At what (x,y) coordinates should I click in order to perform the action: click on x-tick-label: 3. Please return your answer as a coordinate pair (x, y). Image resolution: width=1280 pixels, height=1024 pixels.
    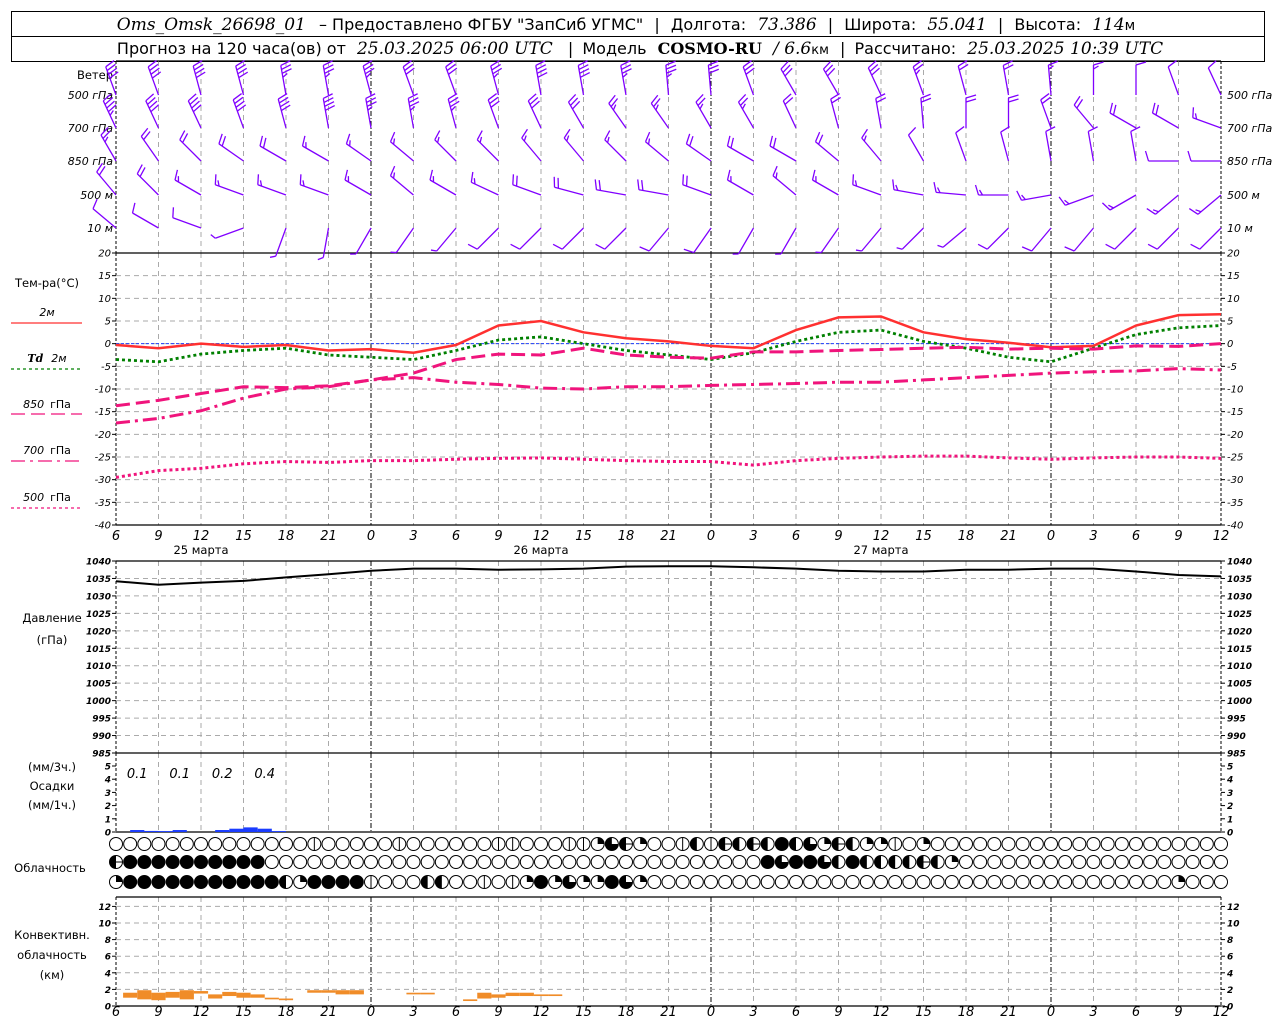
    Looking at the image, I should click on (753, 1012).